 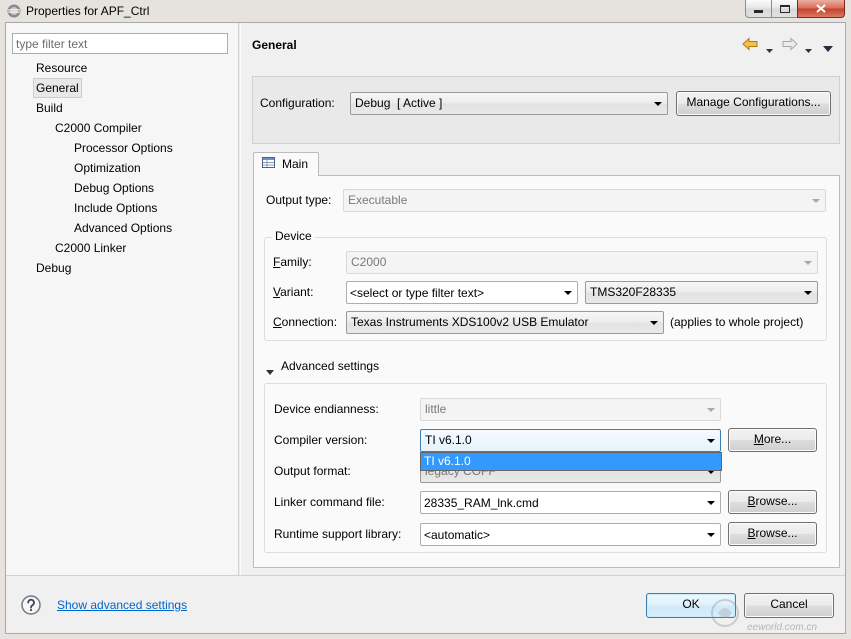 I want to click on family-label-text: Family:, so click(x=292, y=262).